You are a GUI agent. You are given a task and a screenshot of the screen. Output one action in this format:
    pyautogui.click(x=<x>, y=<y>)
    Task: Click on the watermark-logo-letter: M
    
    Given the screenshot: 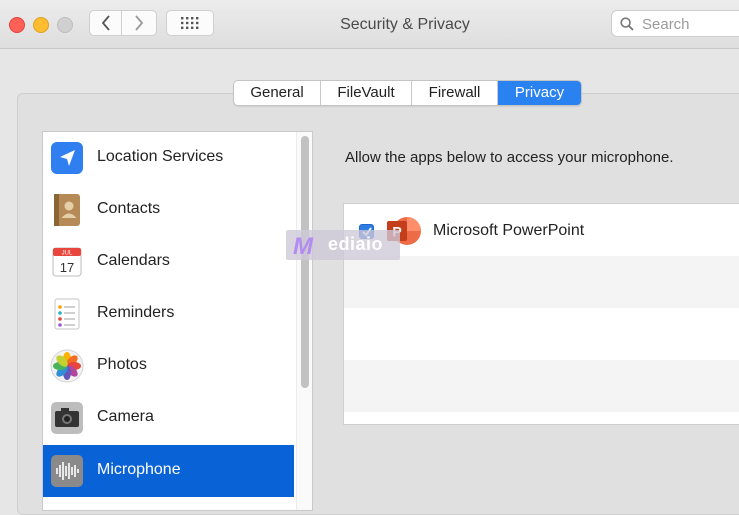 What is the action you would take?
    pyautogui.click(x=303, y=245)
    